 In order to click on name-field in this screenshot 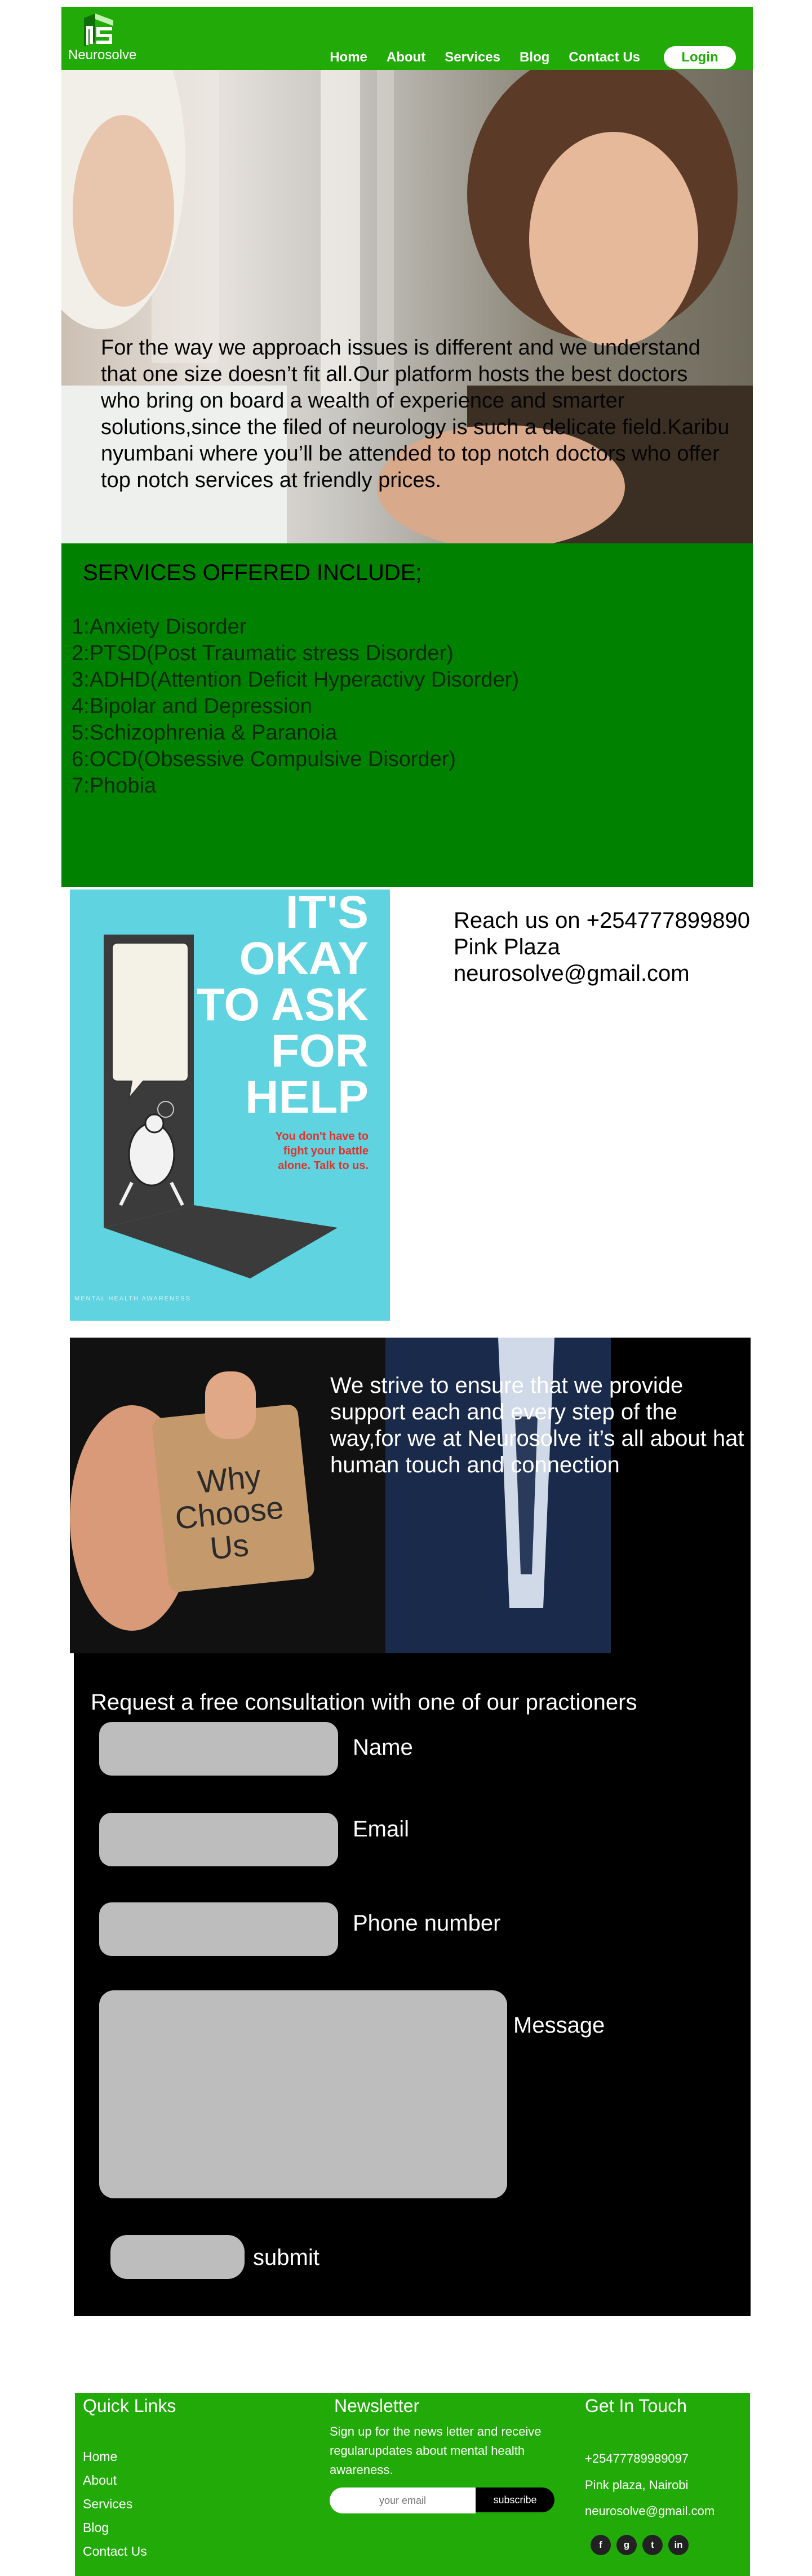, I will do `click(218, 1749)`.